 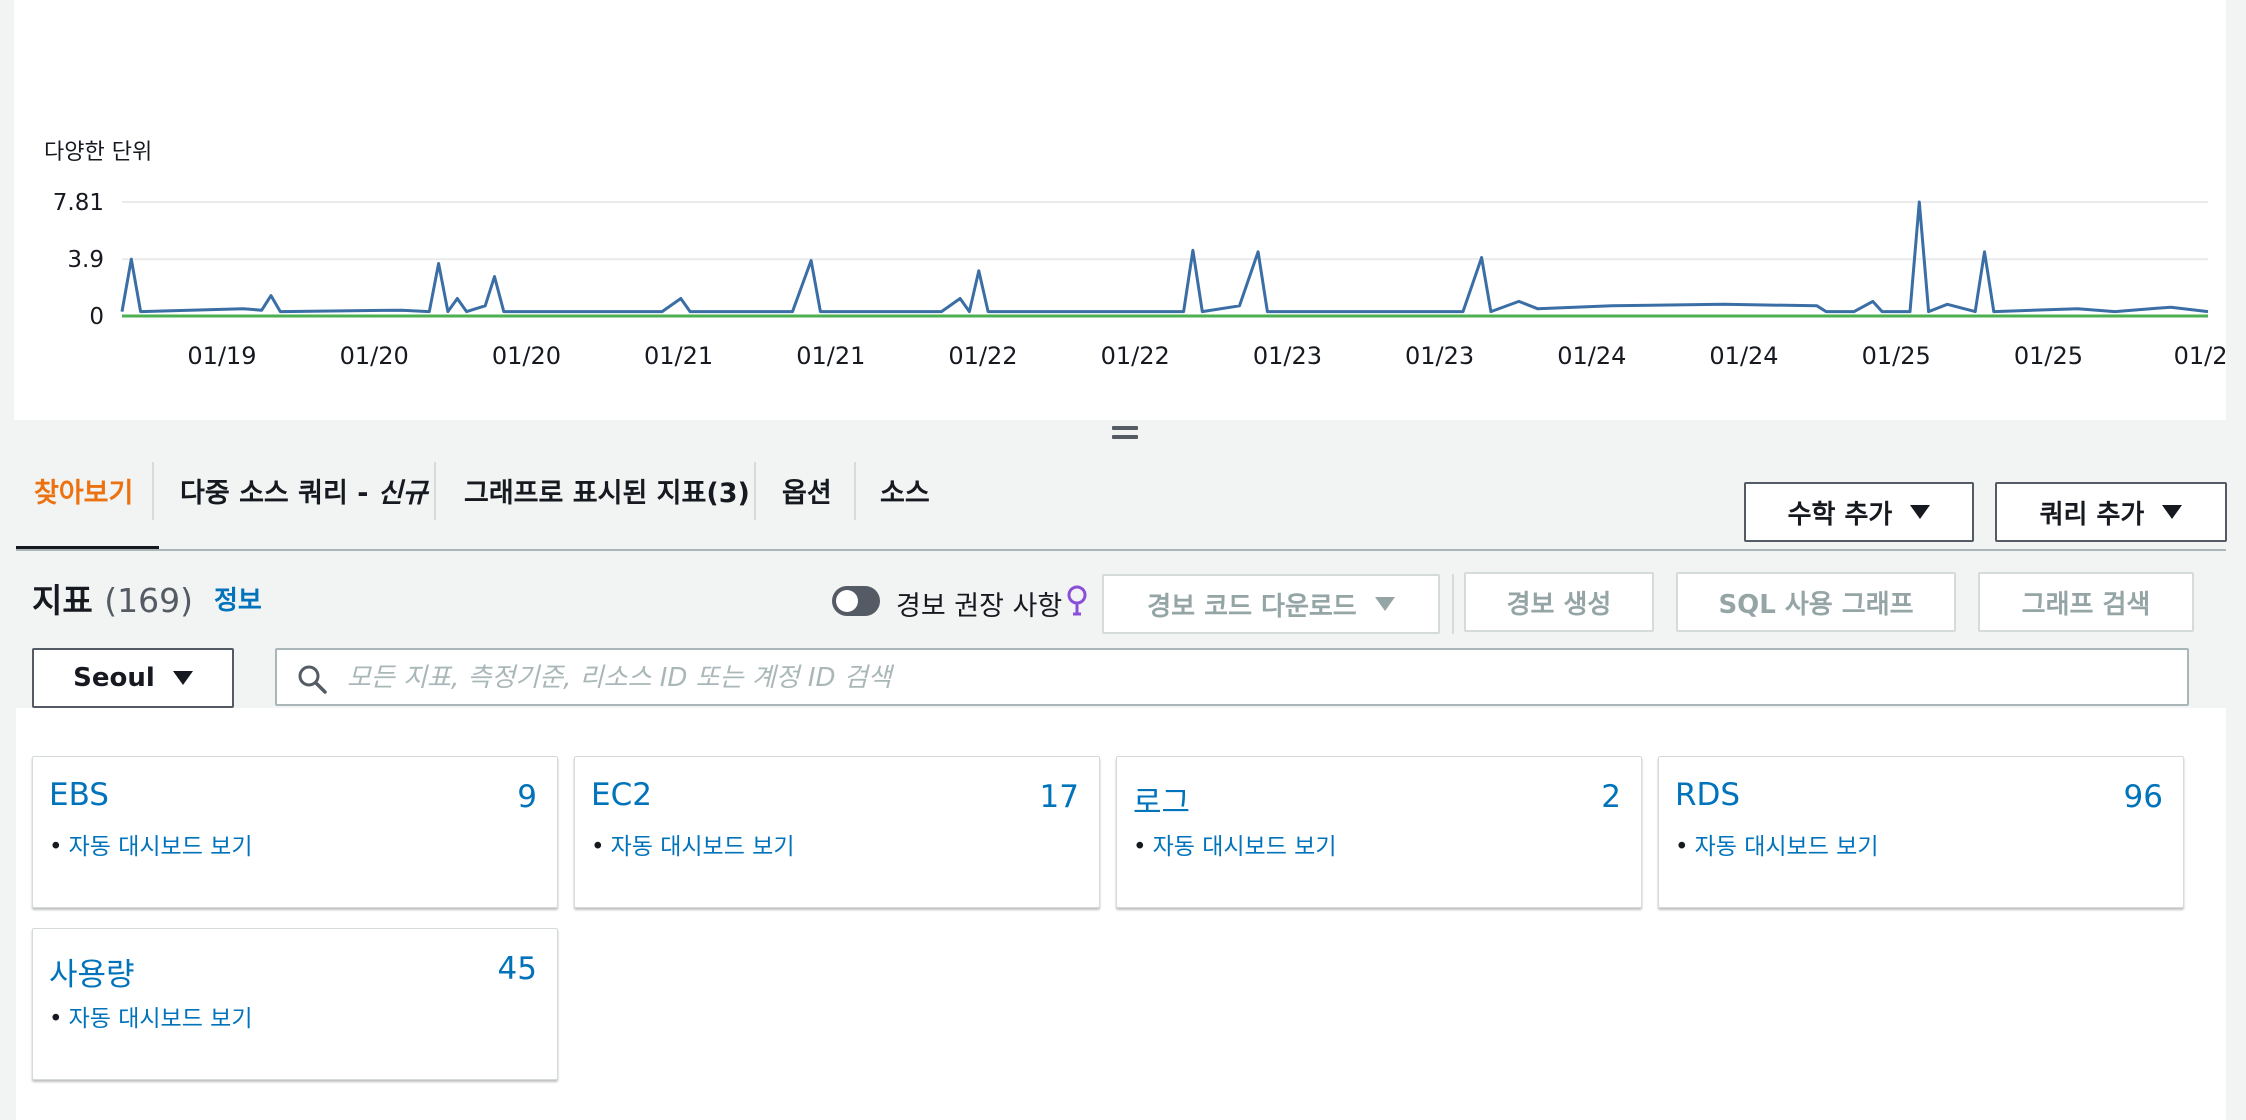 I want to click on metrics-heading: 지표 (169), so click(x=112, y=598).